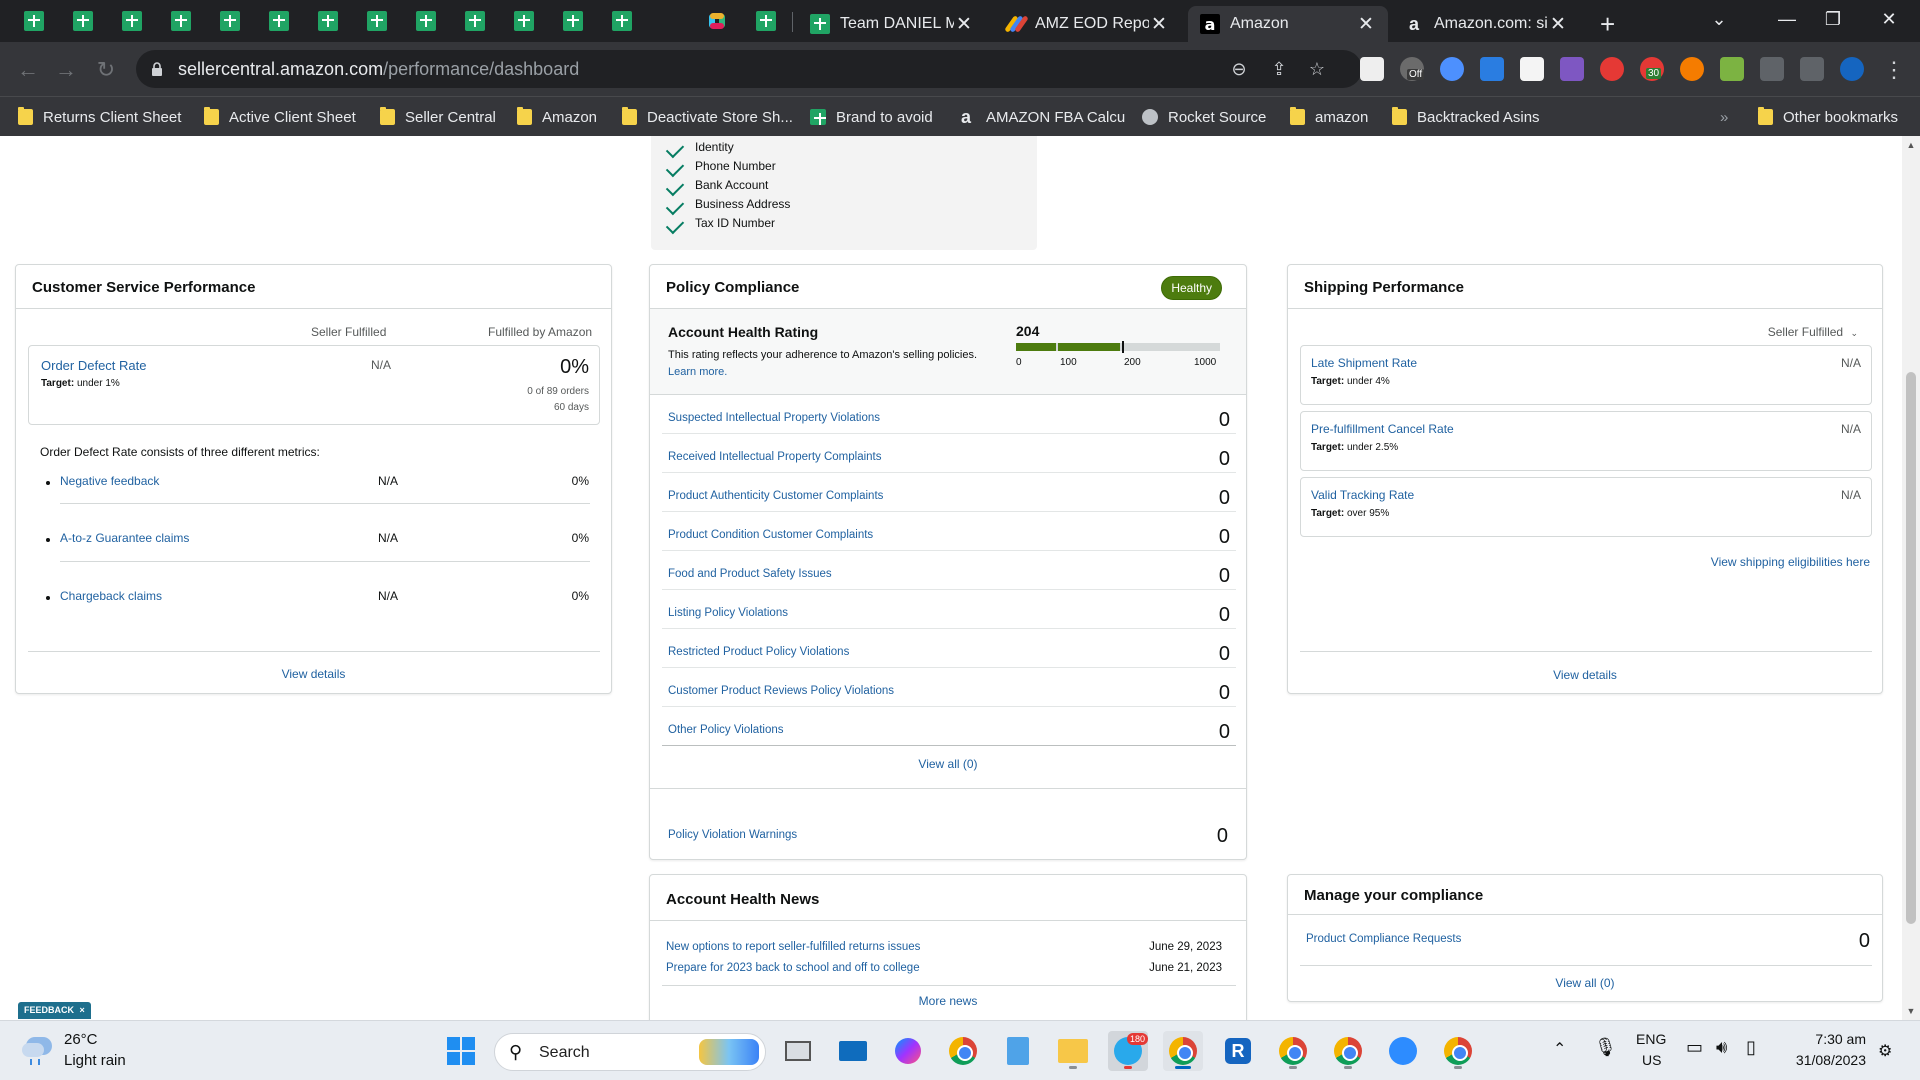 The height and width of the screenshot is (1080, 1920). I want to click on bookmark-item: Returns Client Sheet, so click(99, 117).